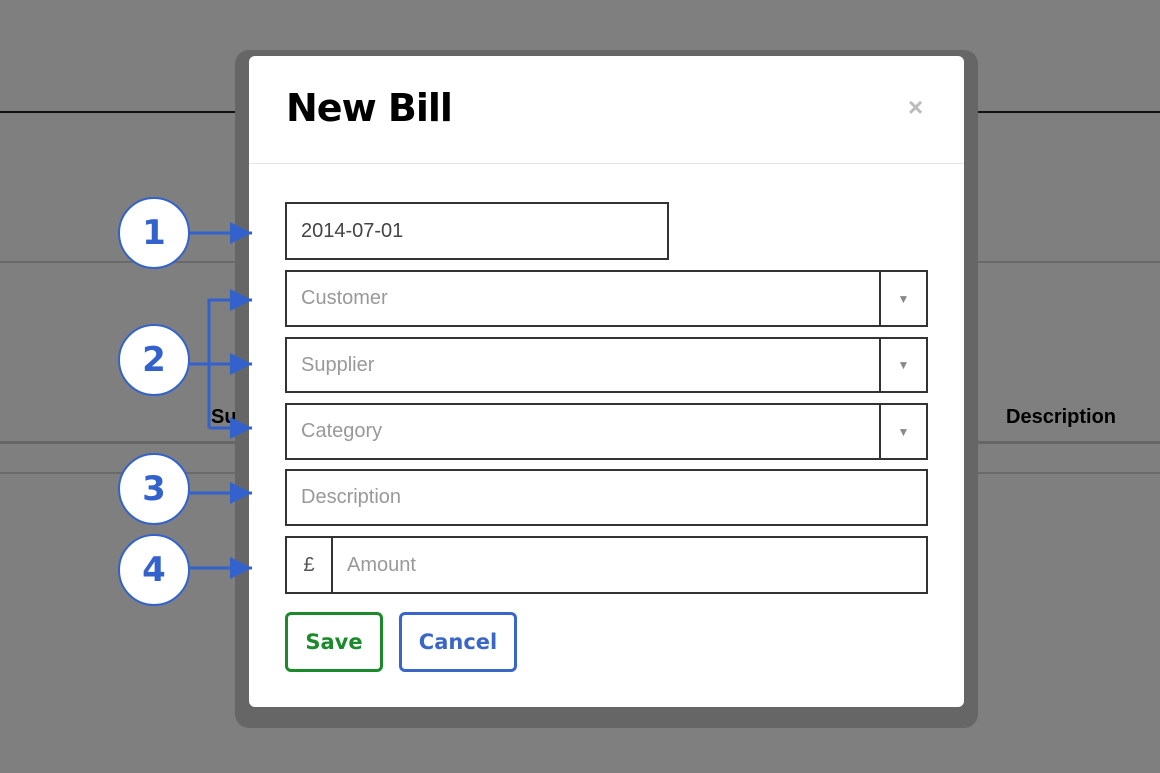  What do you see at coordinates (154, 233) in the screenshot?
I see `callout-1: 1` at bounding box center [154, 233].